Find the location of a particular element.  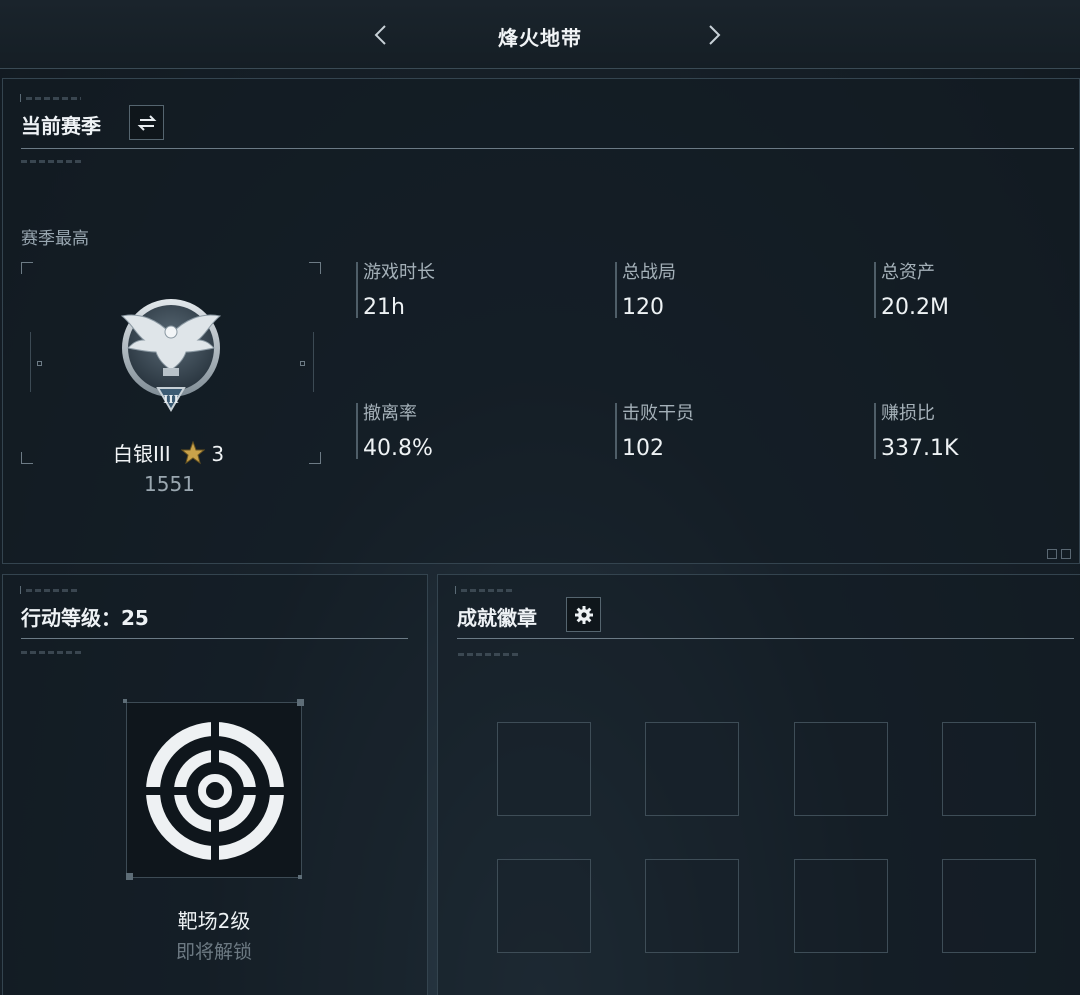

stat-play-time: 游戏时长 21h is located at coordinates (471, 291).